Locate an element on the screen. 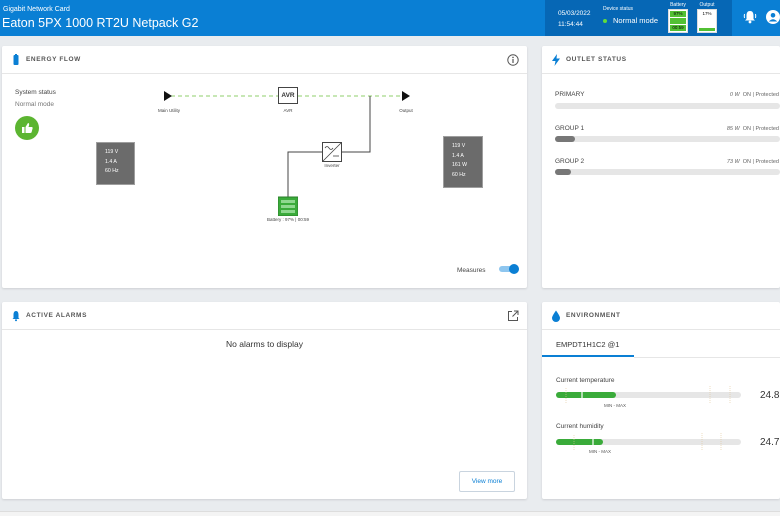 This screenshot has height=516, width=780. humidity-value: 24.7 is located at coordinates (770, 442).